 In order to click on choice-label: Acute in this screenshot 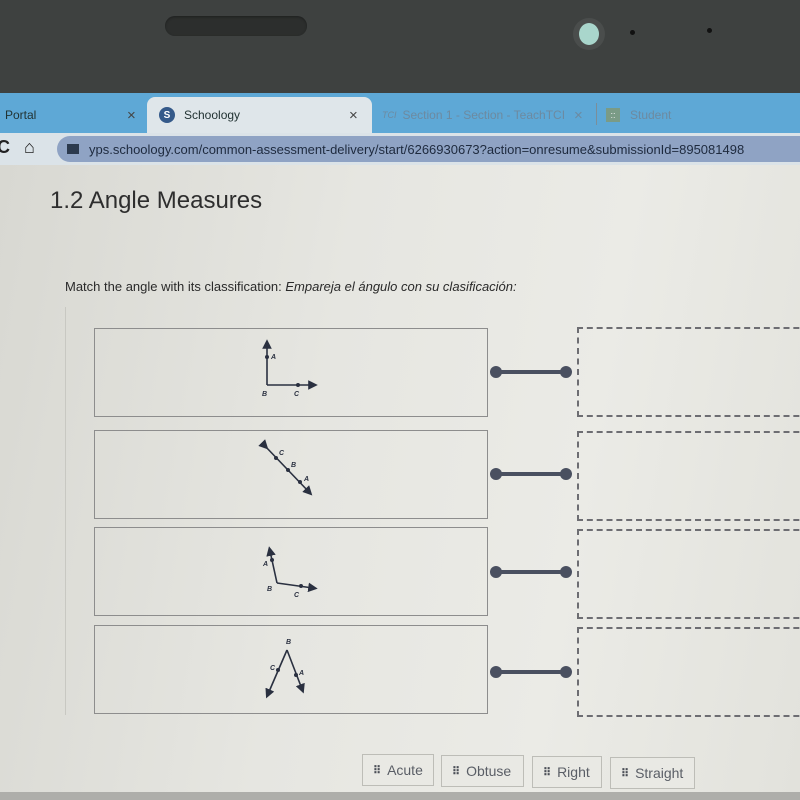, I will do `click(405, 770)`.